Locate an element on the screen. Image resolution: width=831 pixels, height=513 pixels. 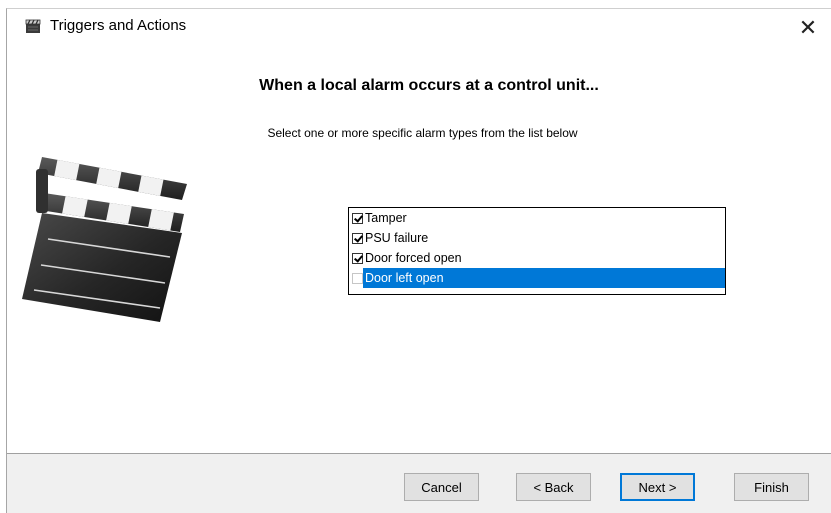
list-item-door-left-open: Door left open is located at coordinates (537, 278).